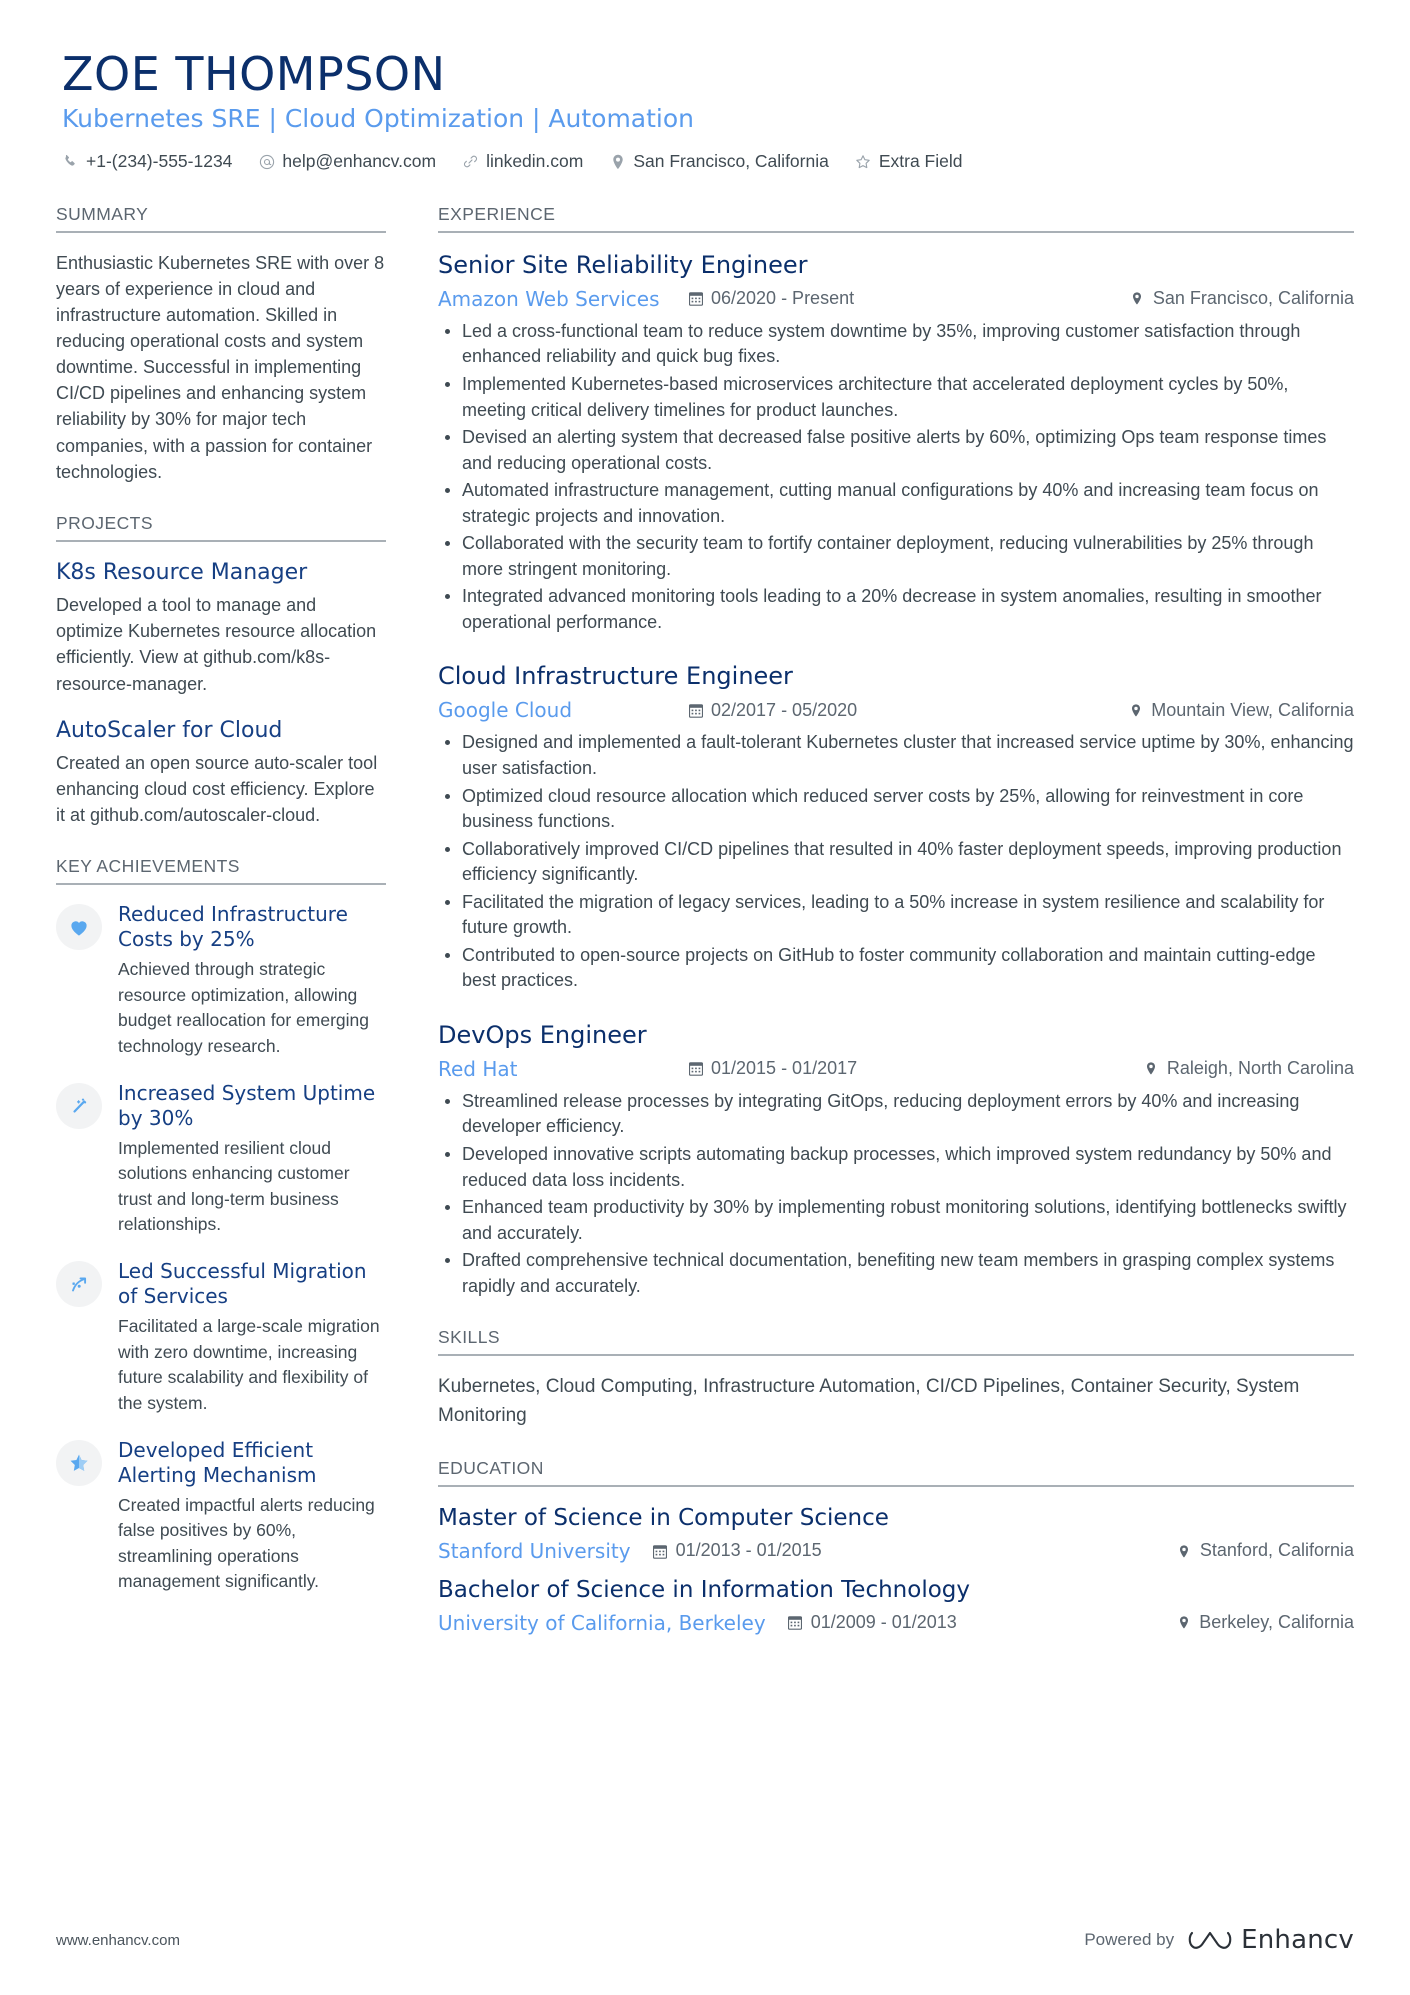 The height and width of the screenshot is (1995, 1410). I want to click on footer-brand: Powered by Enhancv, so click(1219, 1940).